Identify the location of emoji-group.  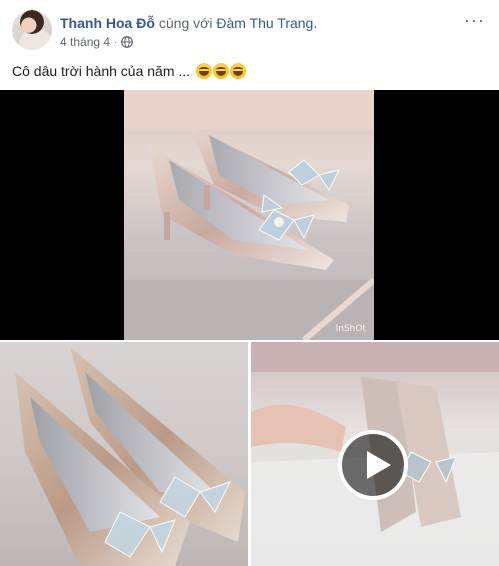
(221, 71).